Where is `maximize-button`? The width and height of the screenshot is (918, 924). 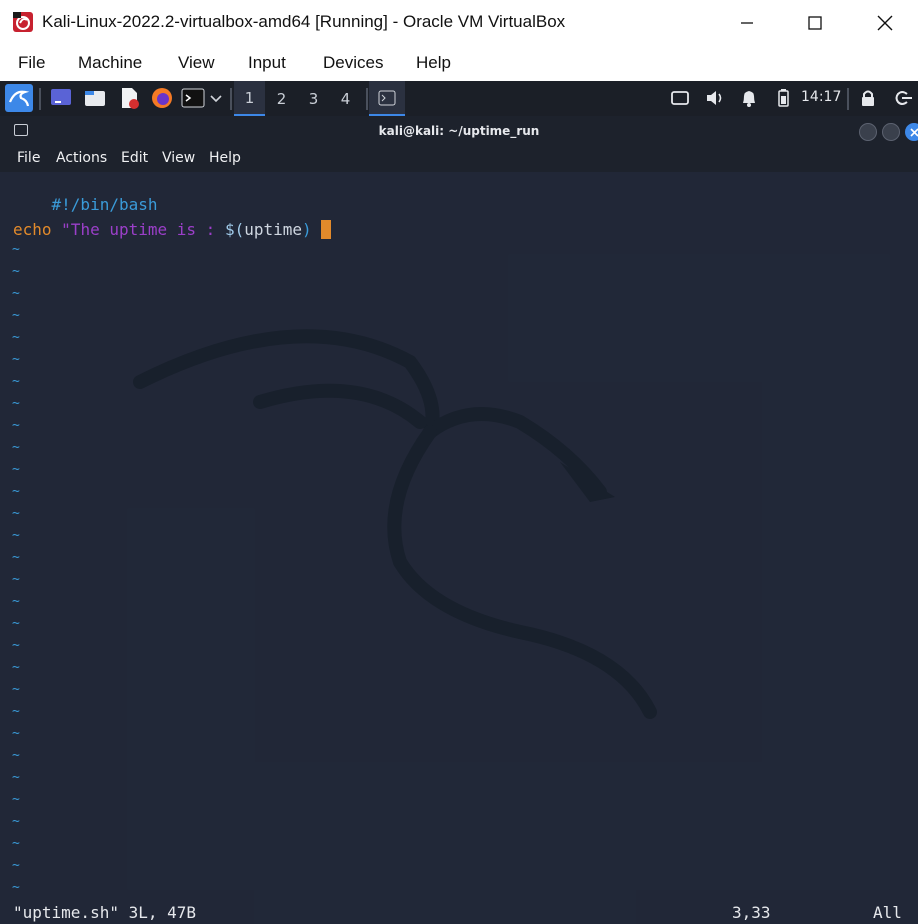 maximize-button is located at coordinates (815, 22).